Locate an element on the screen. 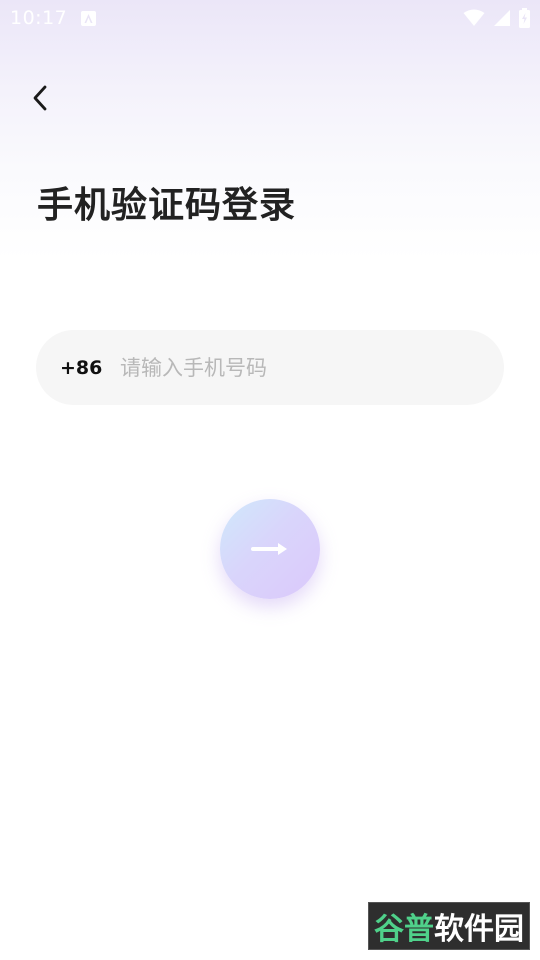 The height and width of the screenshot is (960, 540). watermark-logo: 谷普 软件园 is located at coordinates (449, 926).